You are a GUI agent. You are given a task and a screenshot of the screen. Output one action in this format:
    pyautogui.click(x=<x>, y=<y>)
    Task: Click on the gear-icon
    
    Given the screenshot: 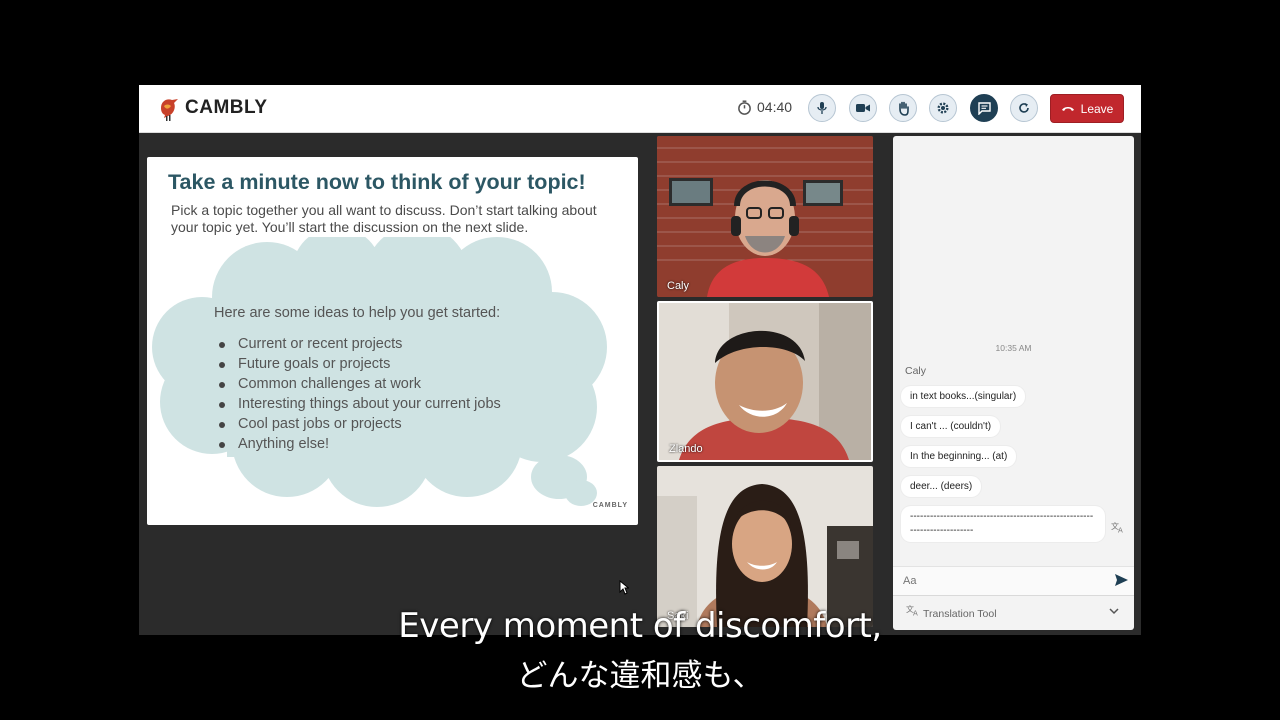 What is the action you would take?
    pyautogui.click(x=943, y=108)
    